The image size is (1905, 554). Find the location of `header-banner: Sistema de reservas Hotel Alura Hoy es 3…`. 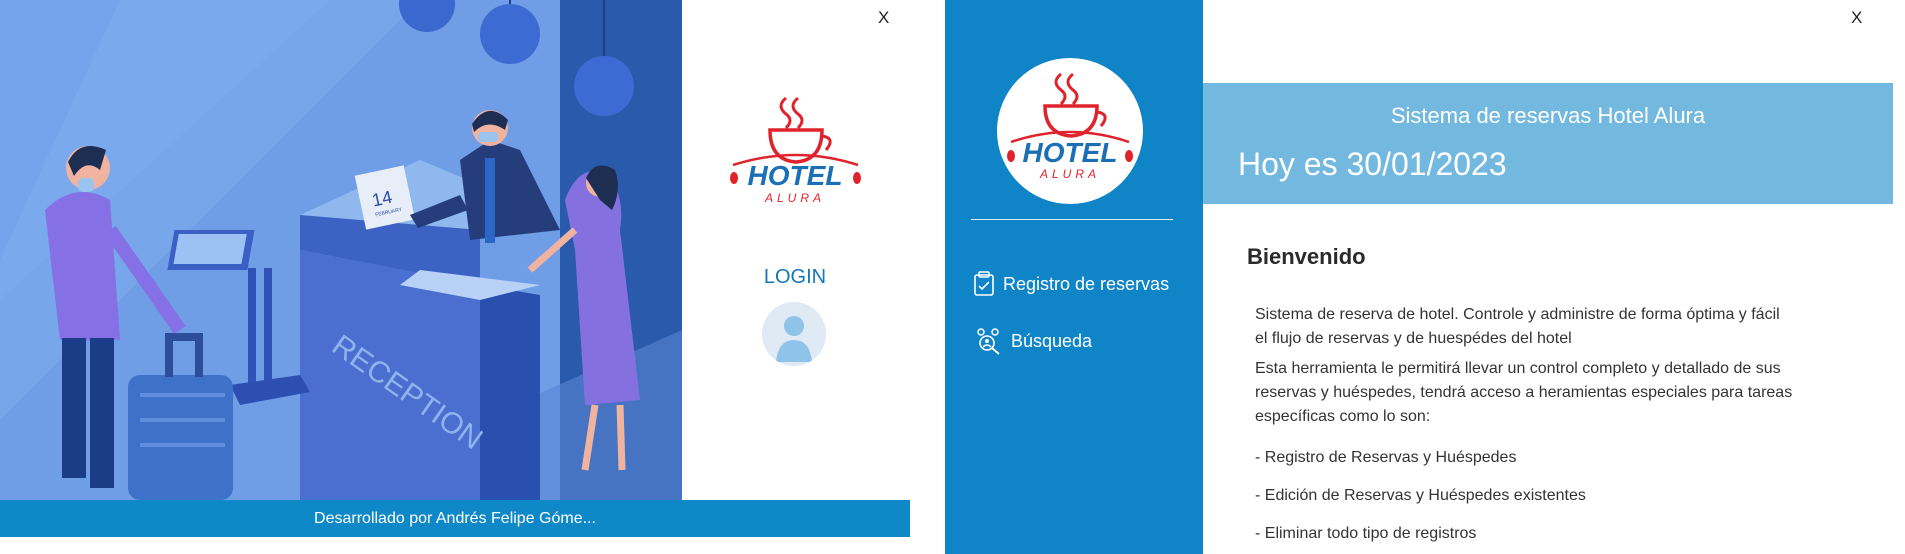

header-banner: Sistema de reservas Hotel Alura Hoy es 3… is located at coordinates (1548, 143).